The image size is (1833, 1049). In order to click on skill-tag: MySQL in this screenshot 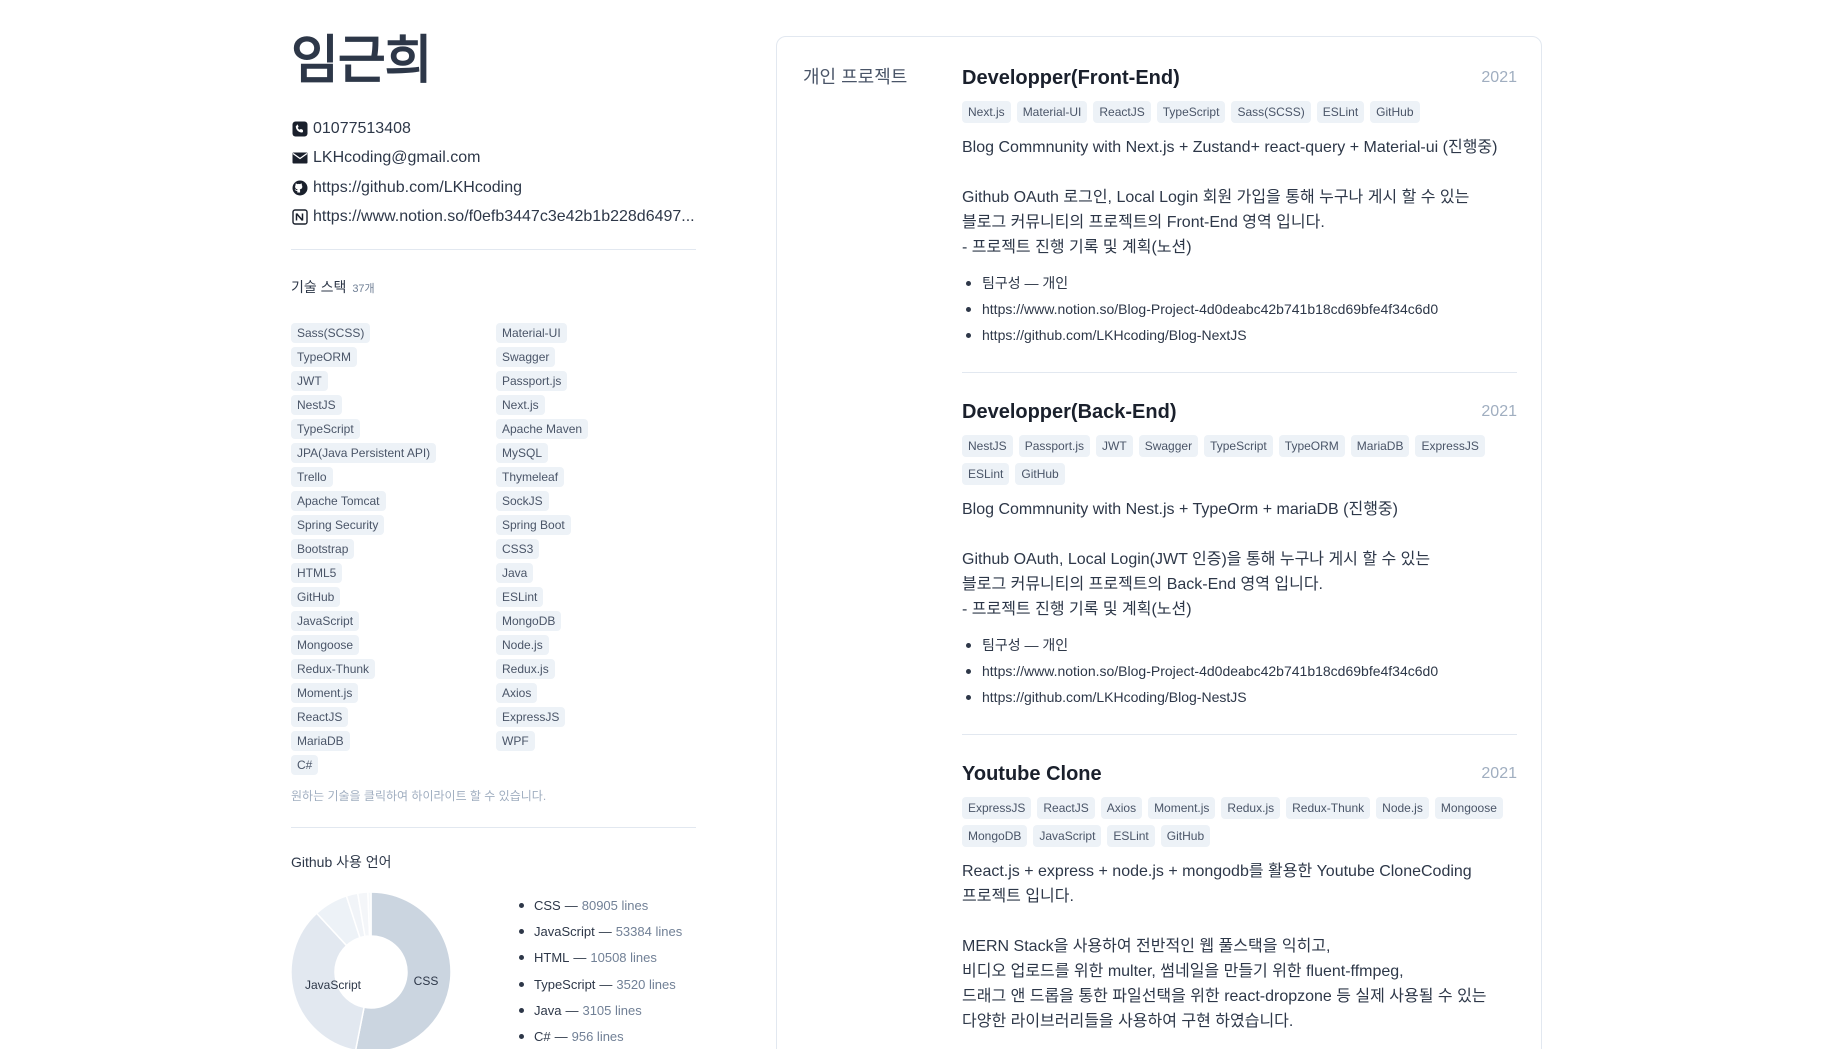, I will do `click(522, 453)`.